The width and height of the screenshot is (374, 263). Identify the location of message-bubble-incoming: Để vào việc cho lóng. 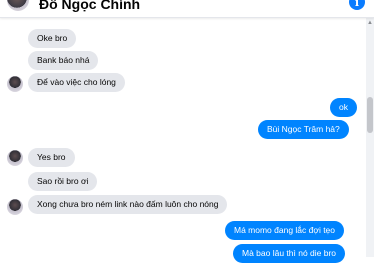
(76, 82).